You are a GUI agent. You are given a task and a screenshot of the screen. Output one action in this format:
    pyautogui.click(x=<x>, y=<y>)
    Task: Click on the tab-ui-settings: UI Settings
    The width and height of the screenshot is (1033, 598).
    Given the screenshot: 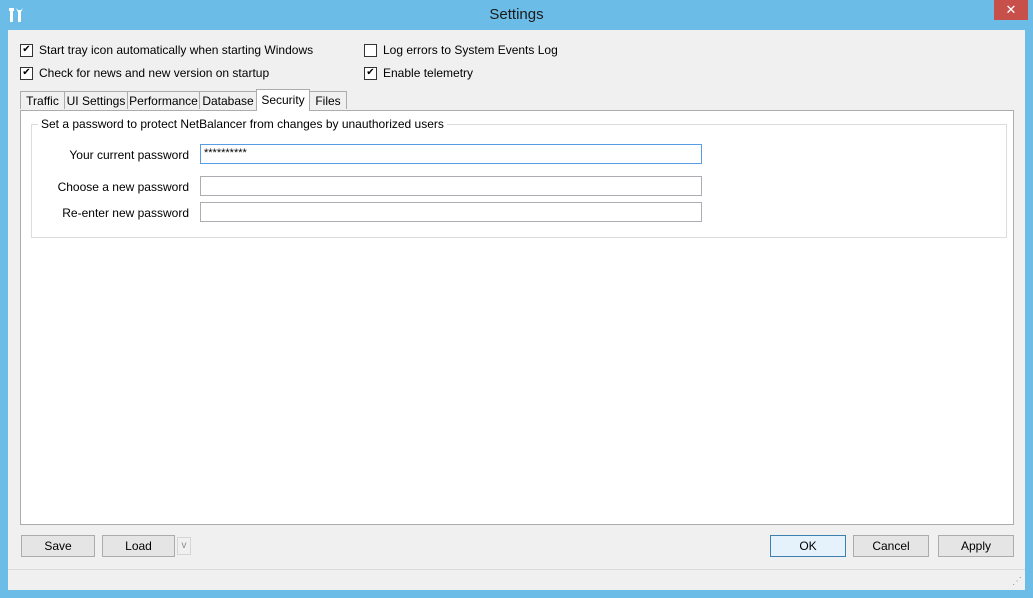 What is the action you would take?
    pyautogui.click(x=96, y=100)
    